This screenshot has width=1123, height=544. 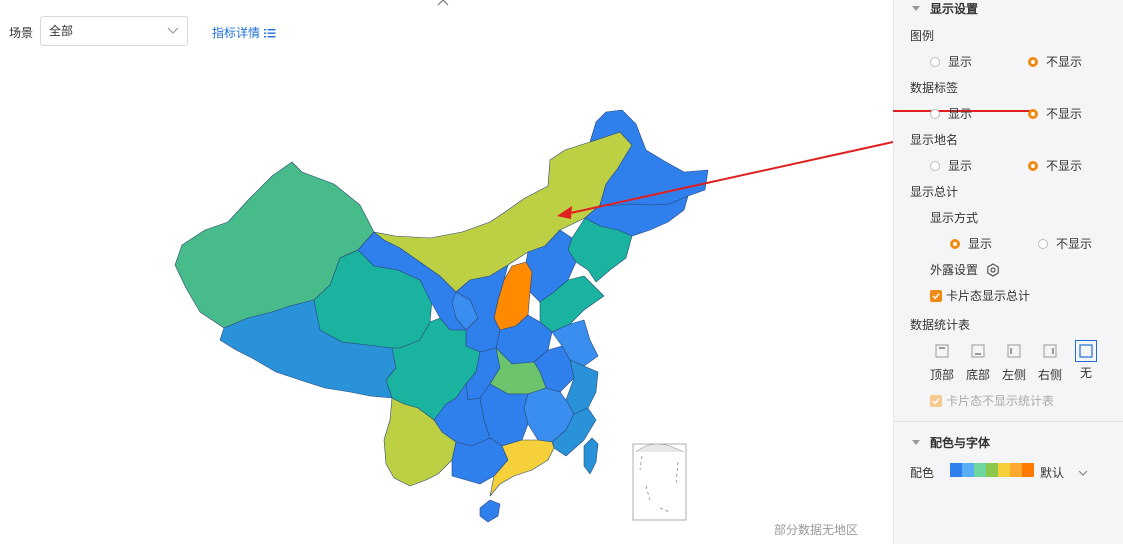 I want to click on stats-table-label: 数据统计表, so click(x=940, y=325).